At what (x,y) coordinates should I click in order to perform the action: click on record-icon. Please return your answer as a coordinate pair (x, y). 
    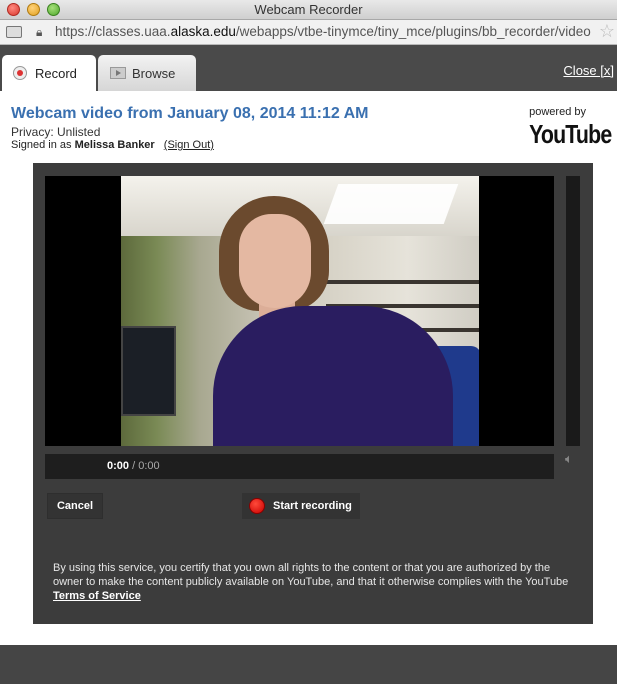
    Looking at the image, I should click on (20, 73).